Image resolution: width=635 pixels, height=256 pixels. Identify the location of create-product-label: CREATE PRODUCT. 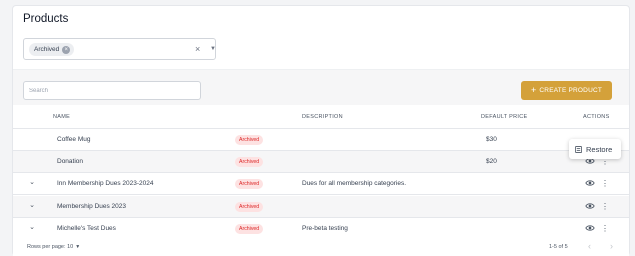
(571, 90).